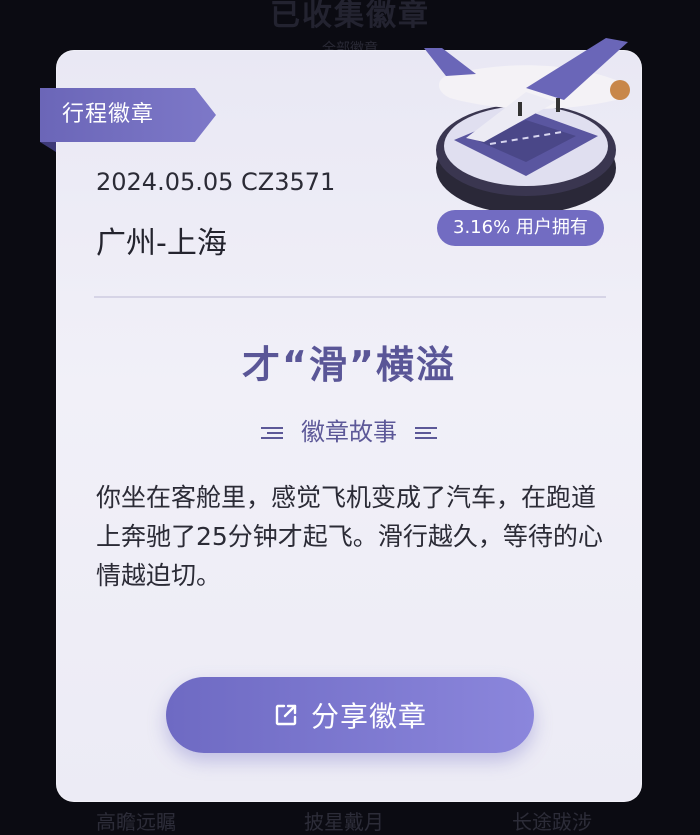  I want to click on share-badge-button: 分享徽章, so click(350, 715).